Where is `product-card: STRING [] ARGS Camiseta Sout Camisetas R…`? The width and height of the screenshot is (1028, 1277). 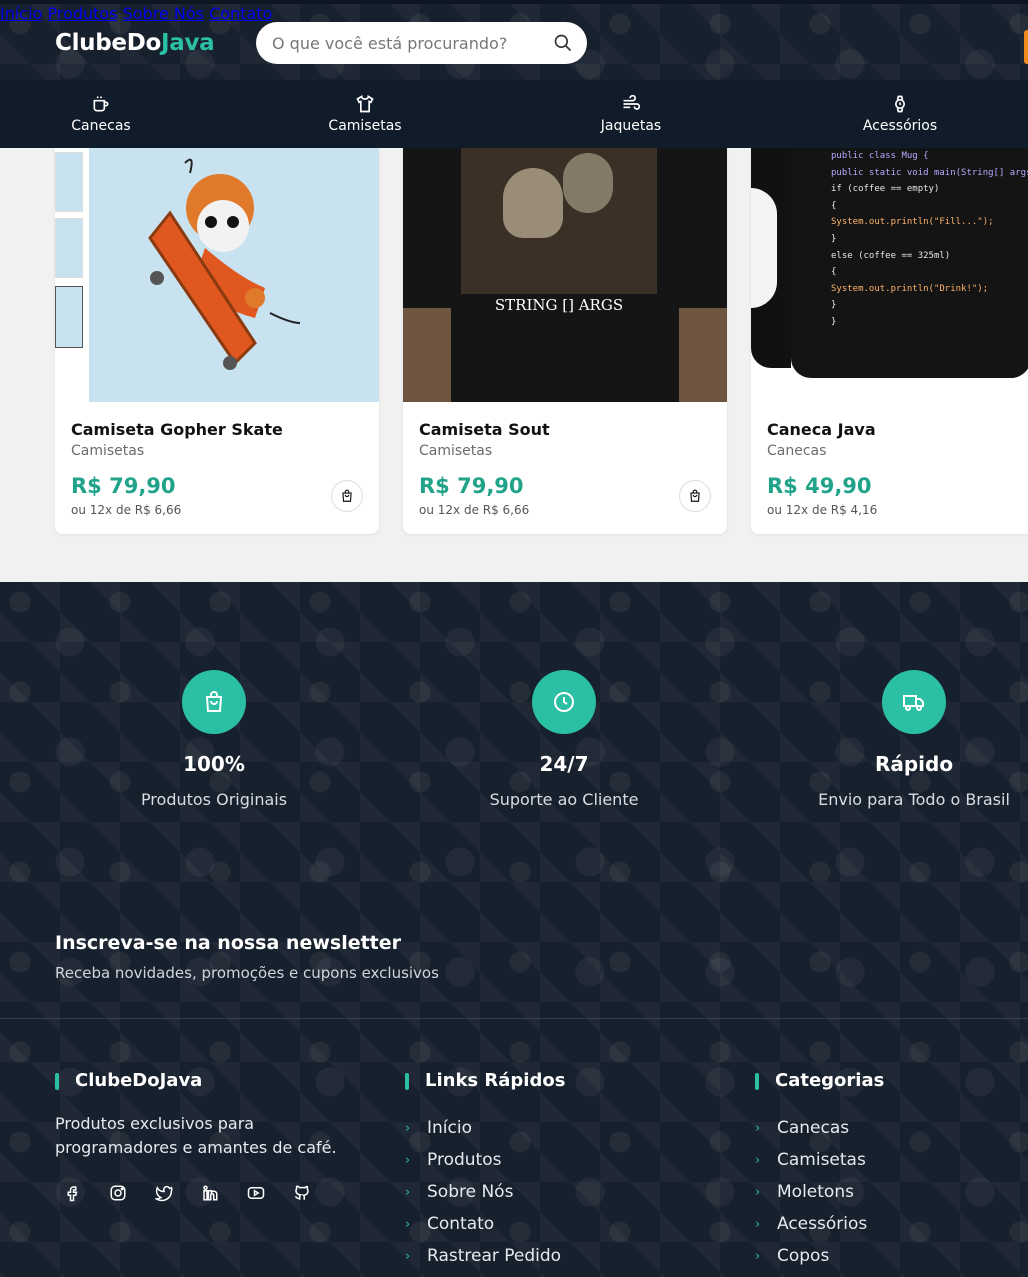 product-card: STRING [] ARGS Camiseta Sout Camisetas R… is located at coordinates (565, 341).